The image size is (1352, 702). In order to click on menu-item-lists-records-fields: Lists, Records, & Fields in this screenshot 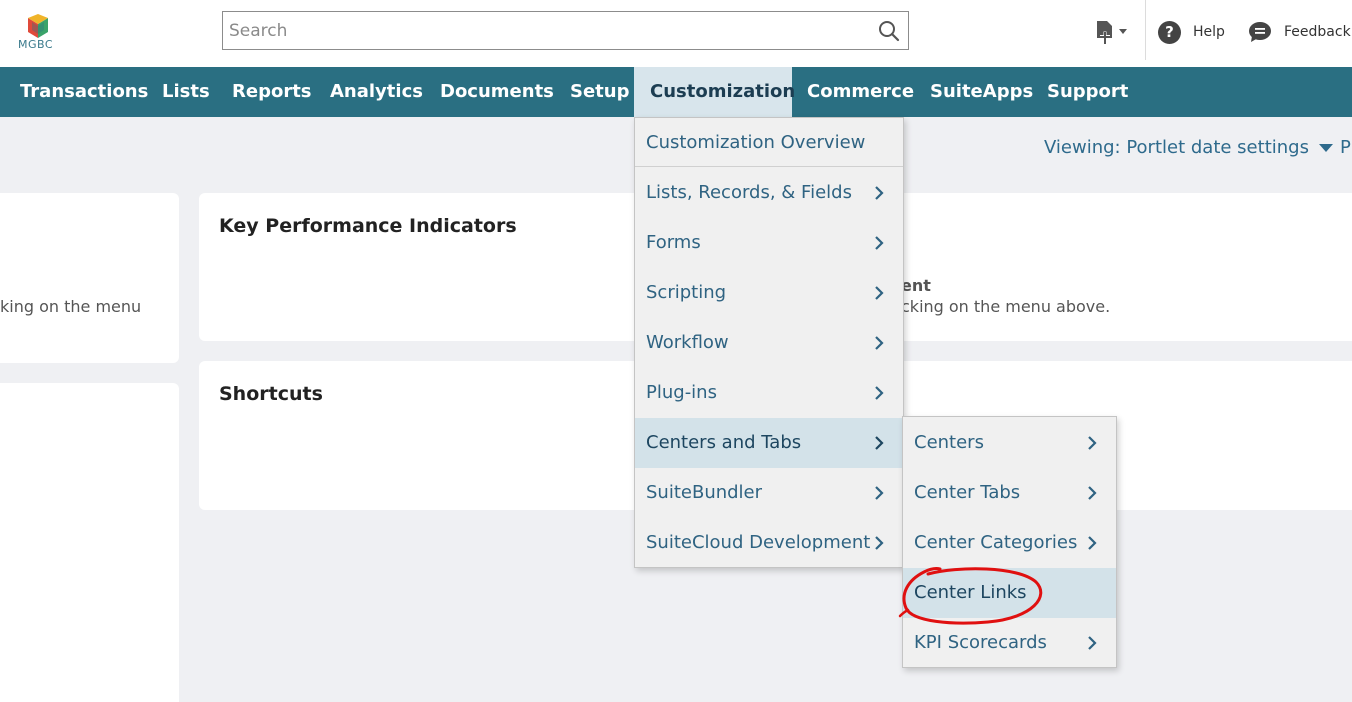, I will do `click(769, 193)`.